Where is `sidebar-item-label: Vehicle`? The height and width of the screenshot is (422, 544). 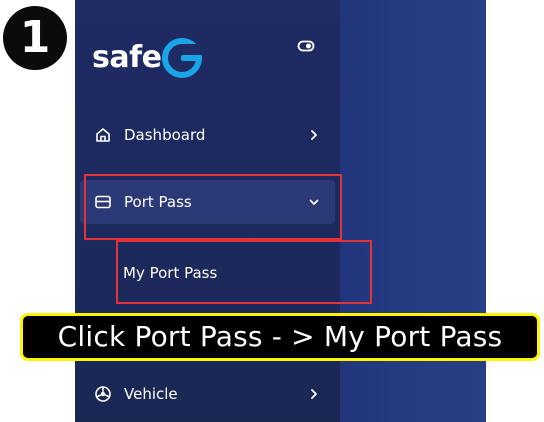
sidebar-item-label: Vehicle is located at coordinates (151, 394).